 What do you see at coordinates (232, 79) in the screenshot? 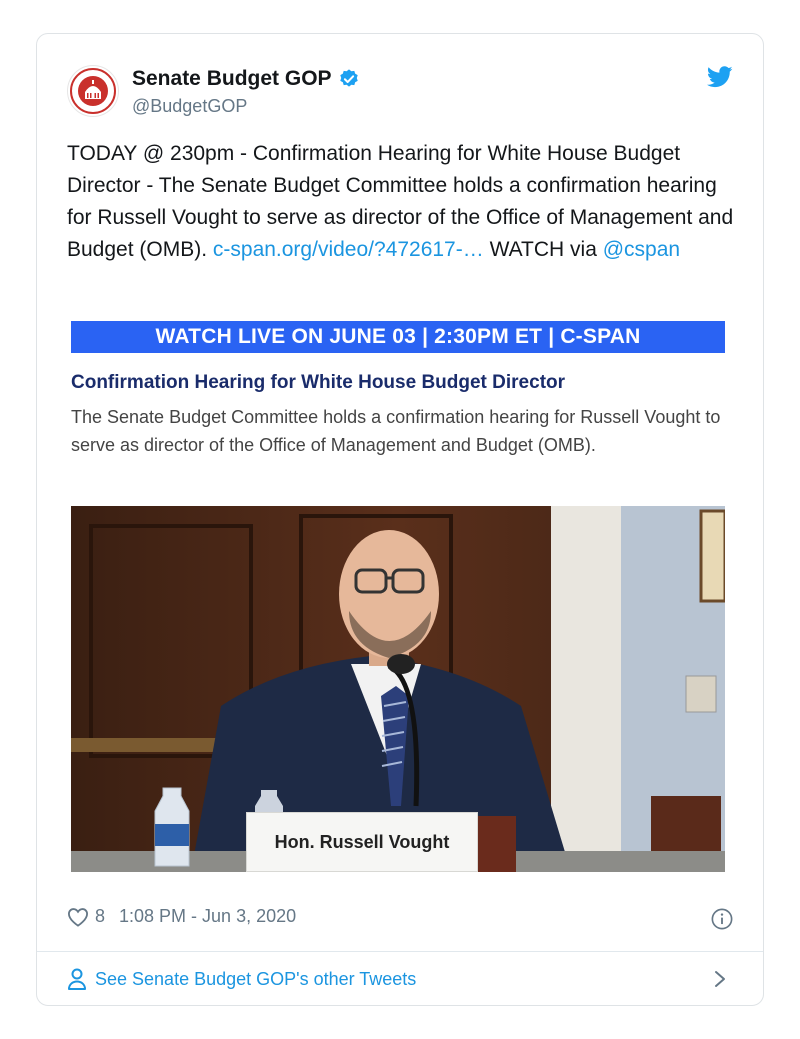
I see `display-name: Senate Budget GOP` at bounding box center [232, 79].